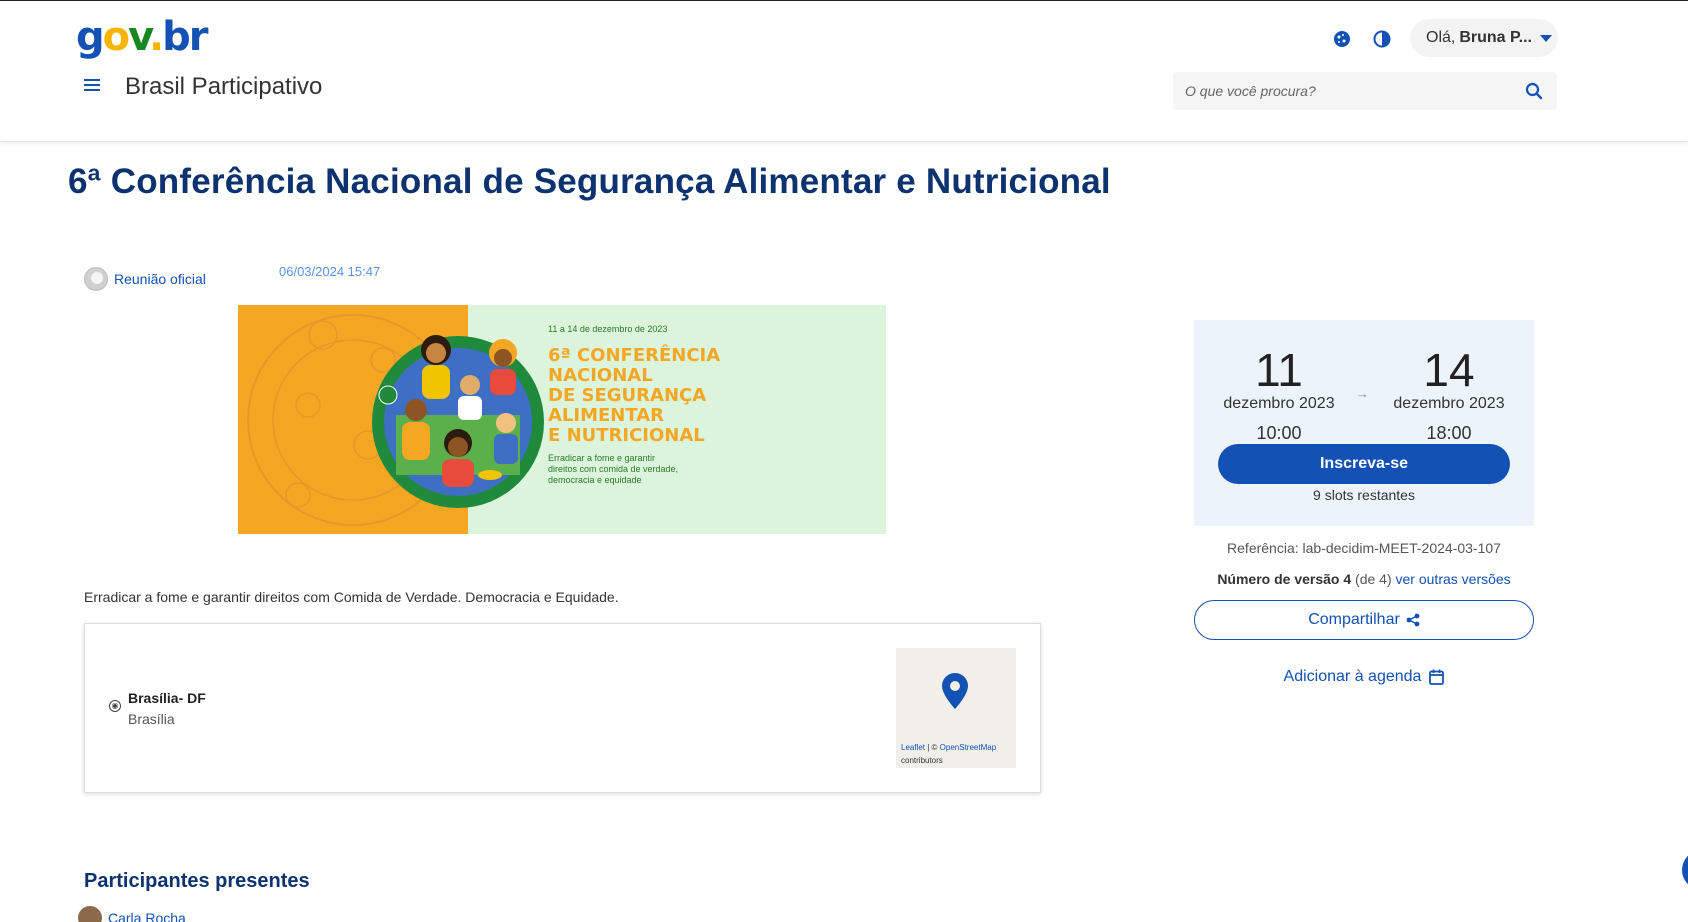  What do you see at coordinates (1284, 579) in the screenshot?
I see `version-number: Número de versão 4` at bounding box center [1284, 579].